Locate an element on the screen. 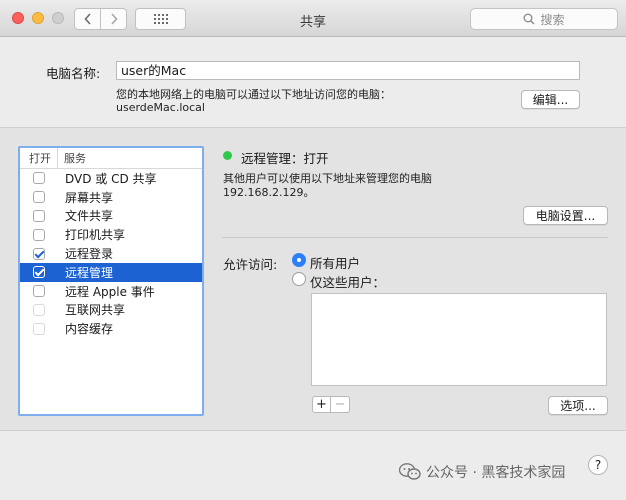 This screenshot has width=626, height=500. service-name: 屏幕共享 is located at coordinates (89, 197).